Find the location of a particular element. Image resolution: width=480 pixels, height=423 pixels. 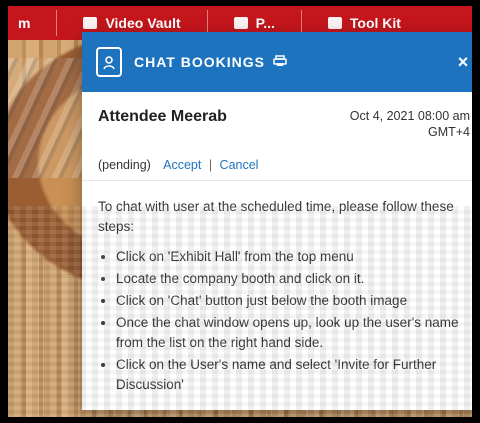

top-nav-separator is located at coordinates (57, 23).